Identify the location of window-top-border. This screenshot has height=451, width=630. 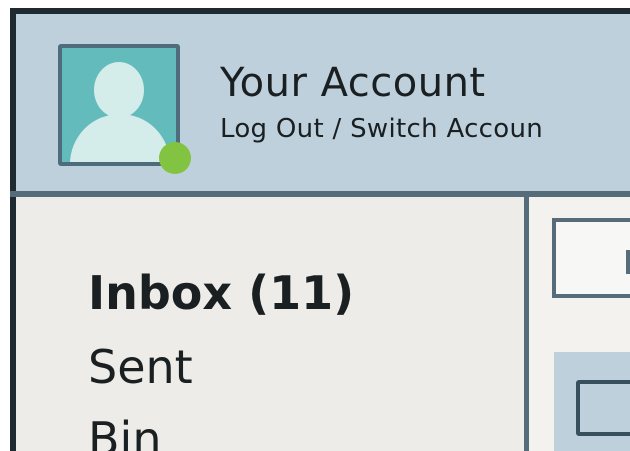
(320, 11).